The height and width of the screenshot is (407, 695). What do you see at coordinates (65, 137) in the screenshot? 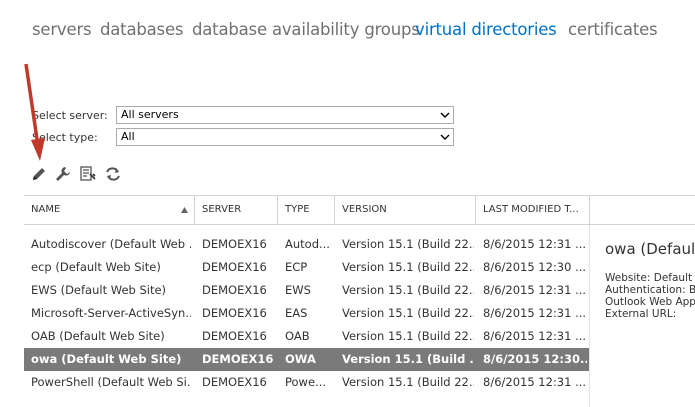
I see `select-type-label: Select type:` at bounding box center [65, 137].